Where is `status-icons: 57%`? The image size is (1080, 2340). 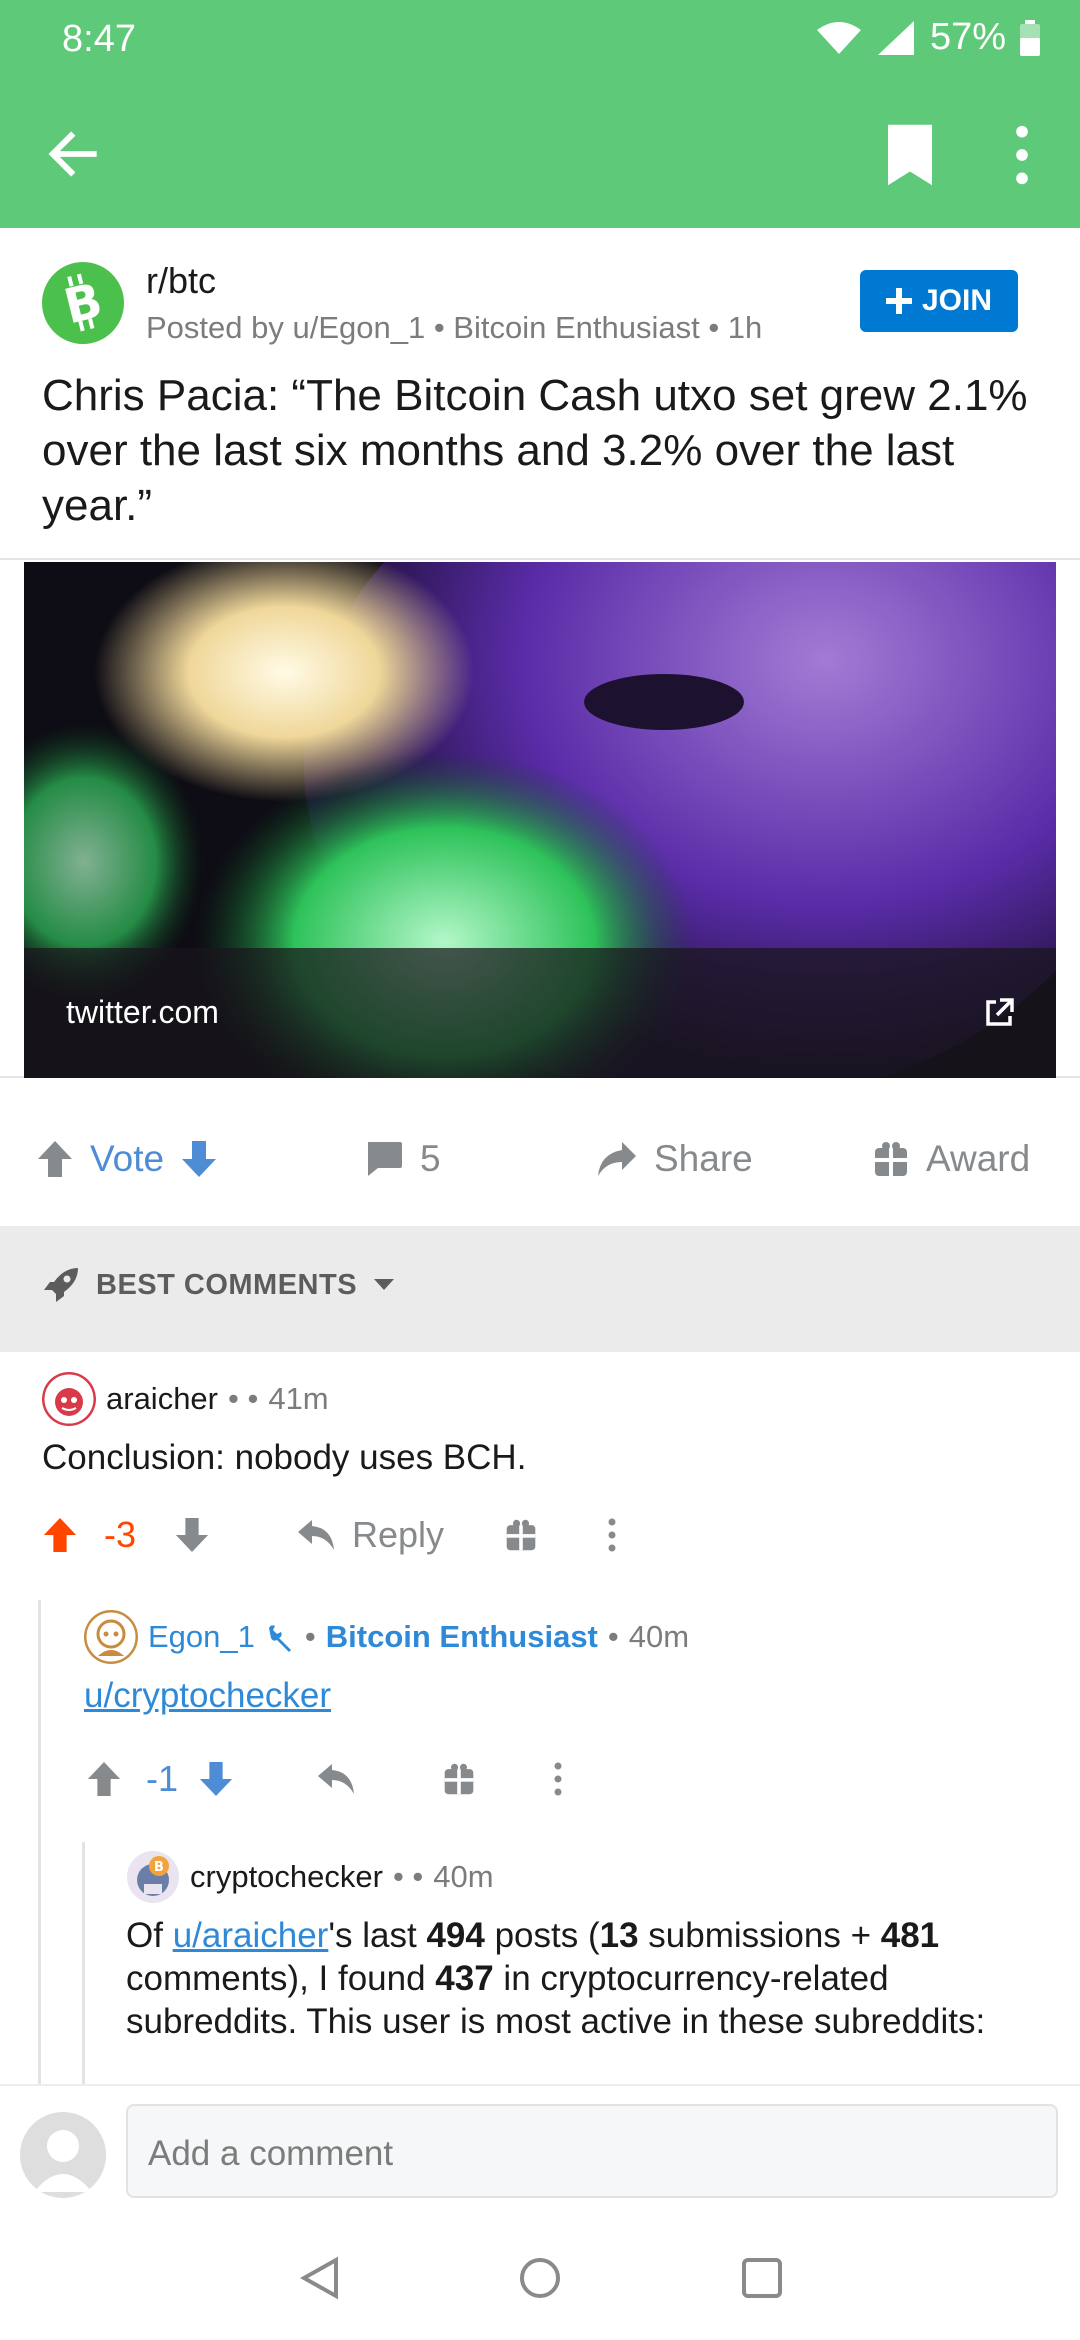
status-icons: 57% is located at coordinates (928, 37).